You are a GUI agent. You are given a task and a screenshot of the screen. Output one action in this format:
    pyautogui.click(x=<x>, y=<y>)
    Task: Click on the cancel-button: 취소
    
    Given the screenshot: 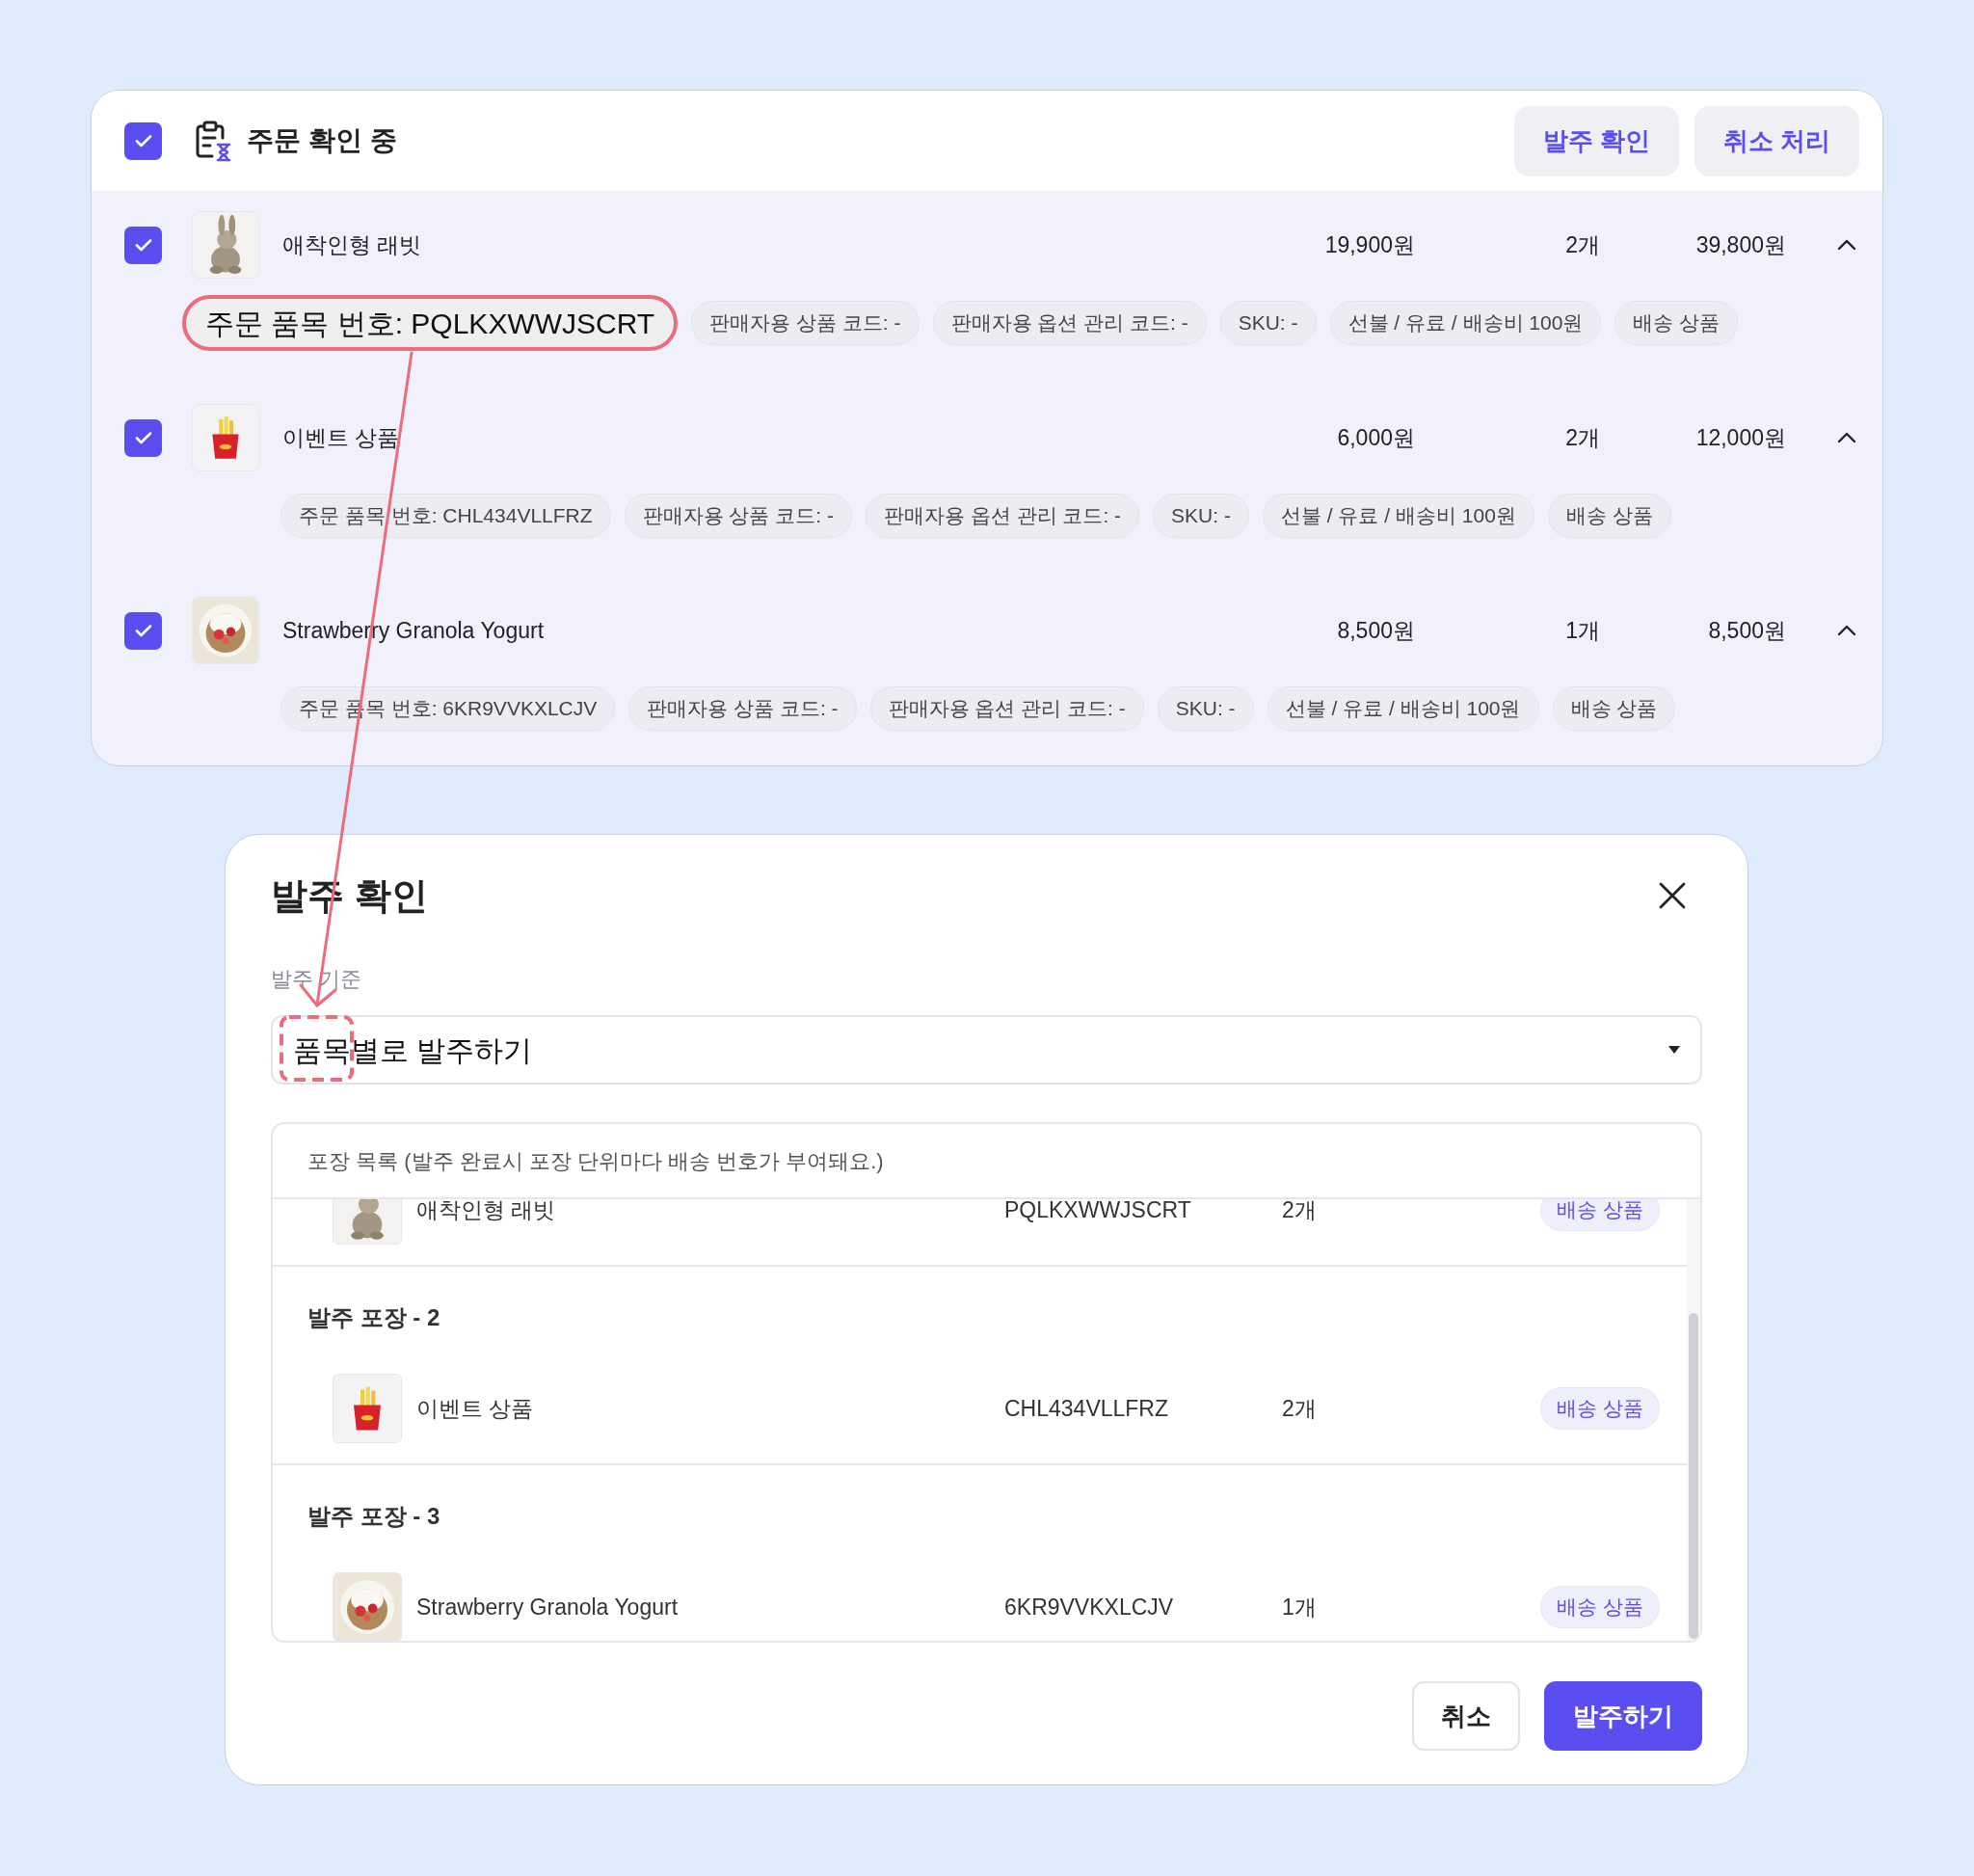 What is the action you would take?
    pyautogui.click(x=1466, y=1716)
    